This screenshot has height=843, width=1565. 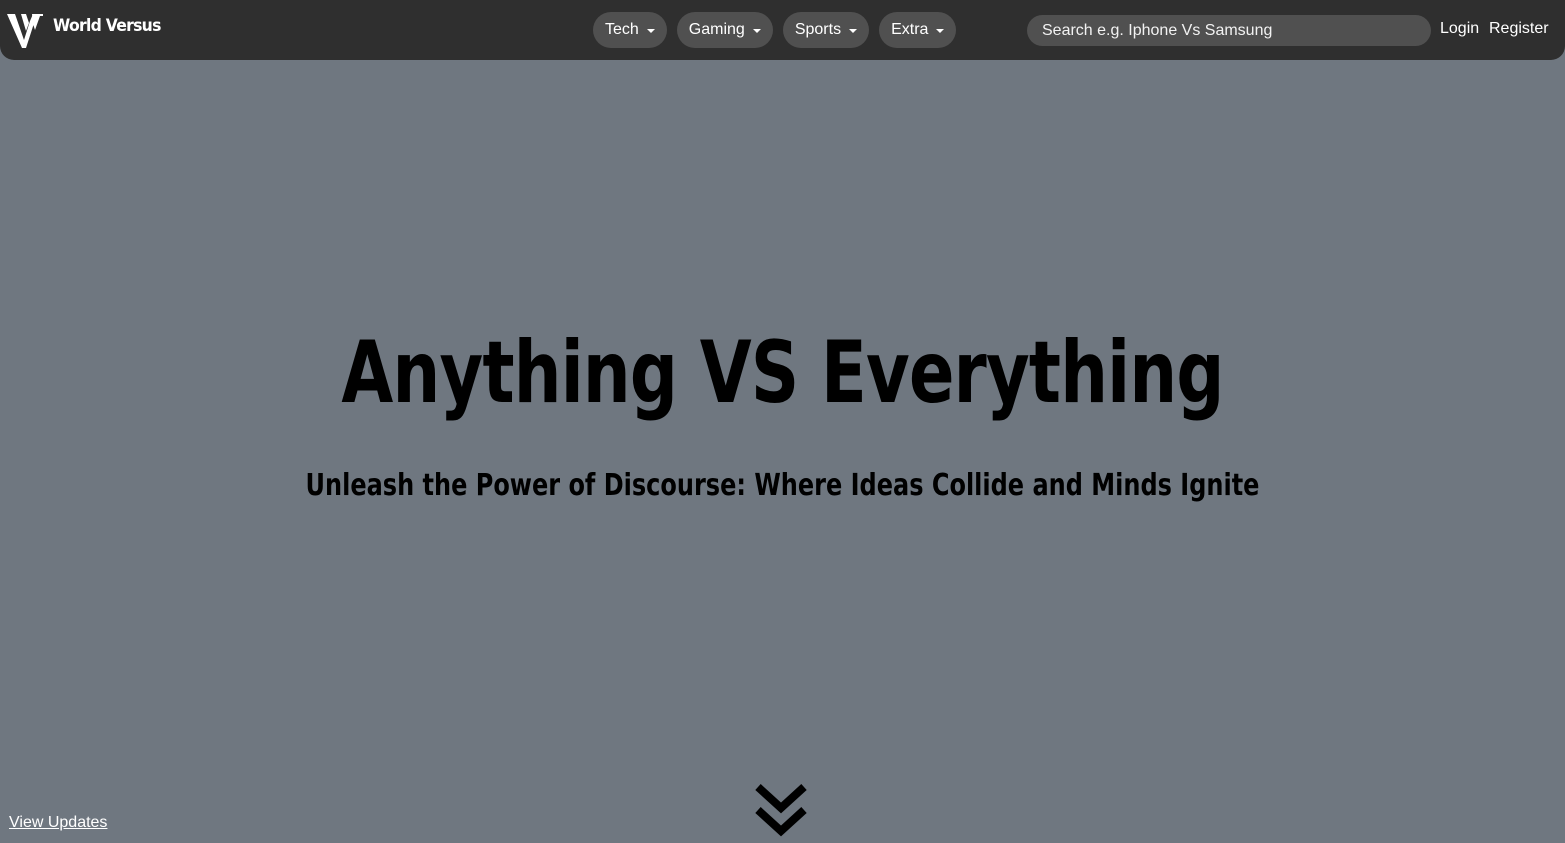 I want to click on hero-title: Anything VS Everything, so click(x=782, y=373).